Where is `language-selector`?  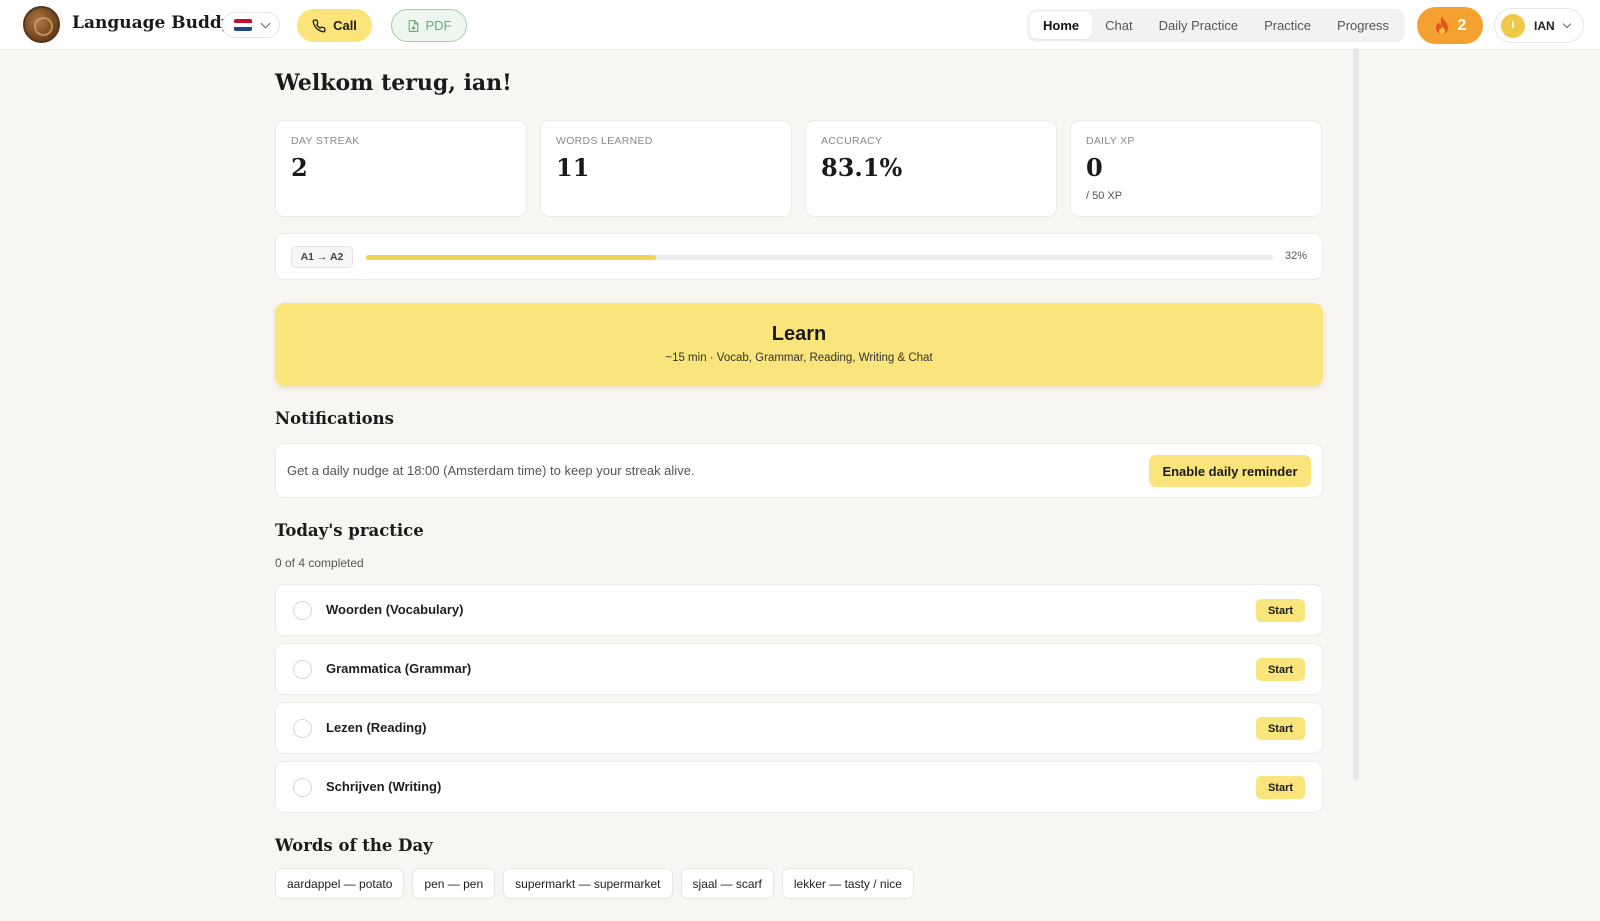 language-selector is located at coordinates (251, 25).